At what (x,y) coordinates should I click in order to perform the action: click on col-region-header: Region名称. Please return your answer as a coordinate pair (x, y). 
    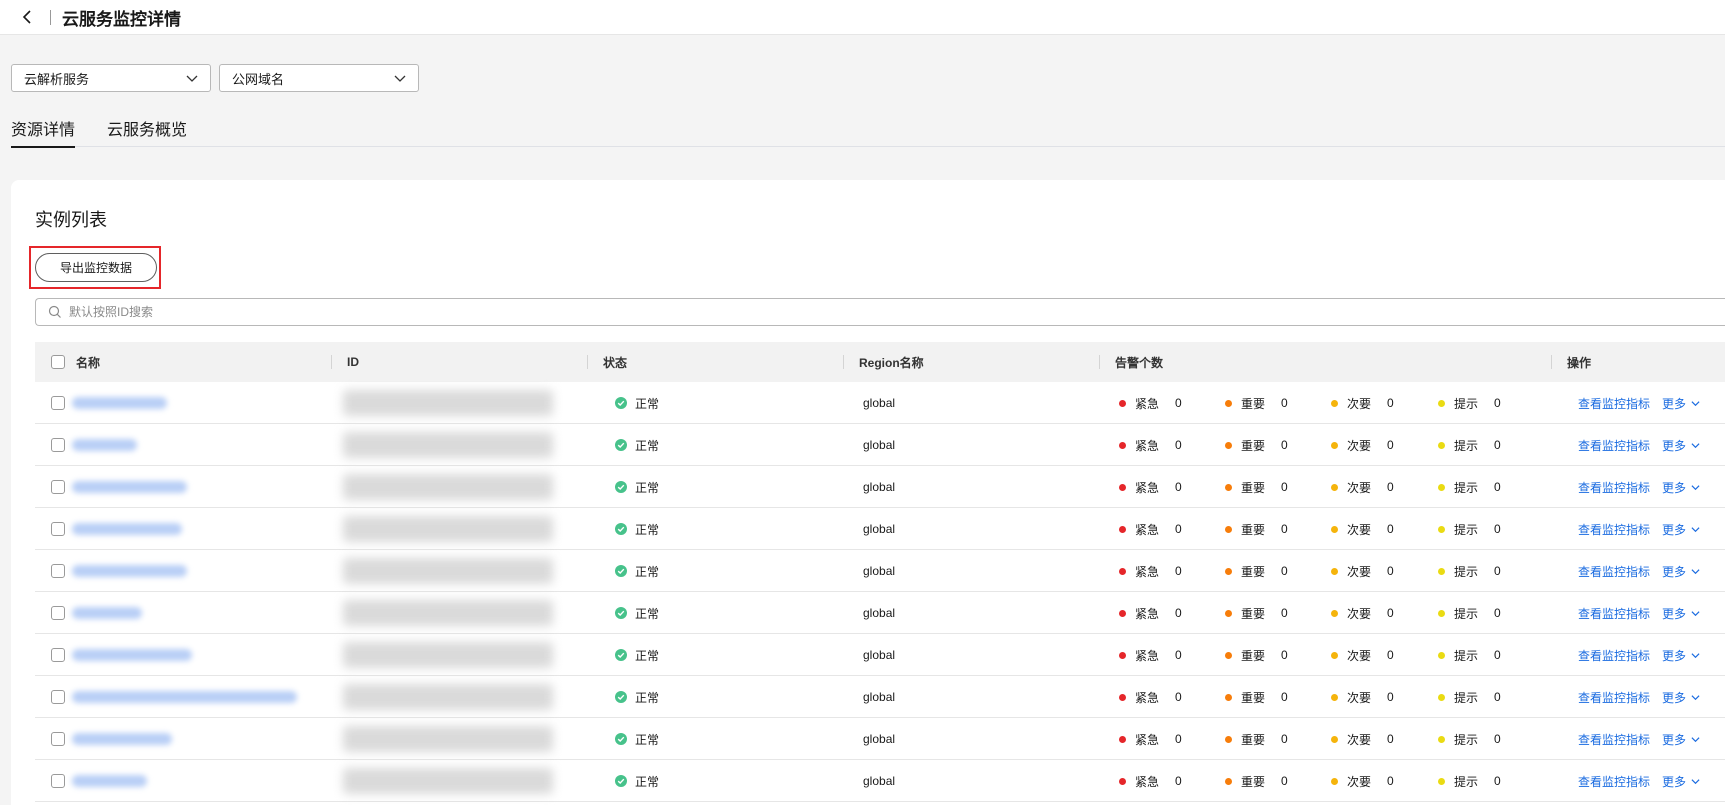
    Looking at the image, I should click on (891, 362).